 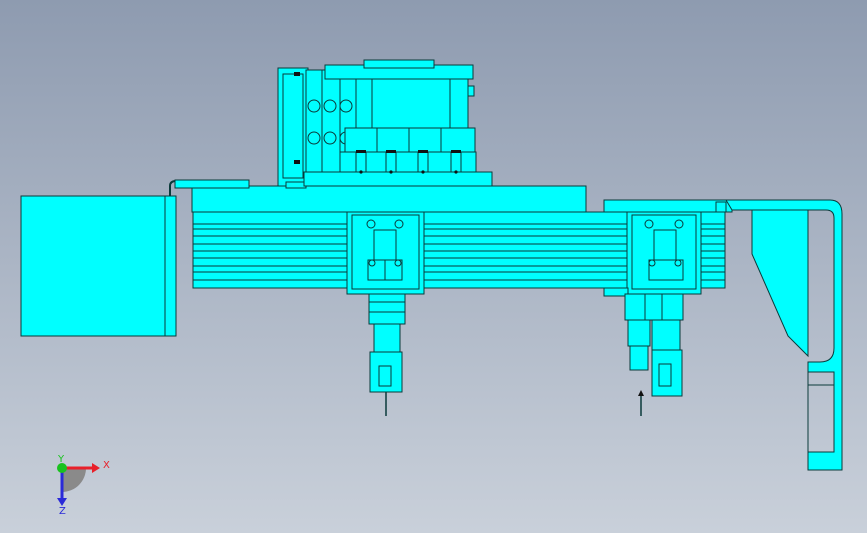 What do you see at coordinates (385, 124) in the screenshot?
I see `top-motor-assembly` at bounding box center [385, 124].